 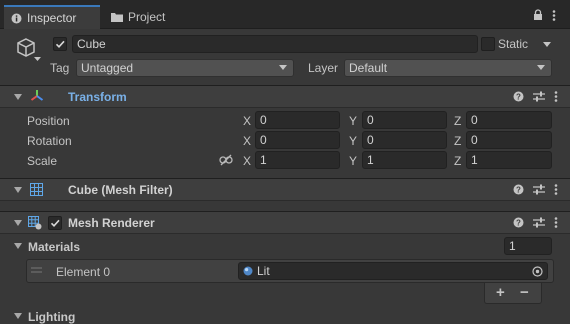 I want to click on position-y-label: Y, so click(x=353, y=121).